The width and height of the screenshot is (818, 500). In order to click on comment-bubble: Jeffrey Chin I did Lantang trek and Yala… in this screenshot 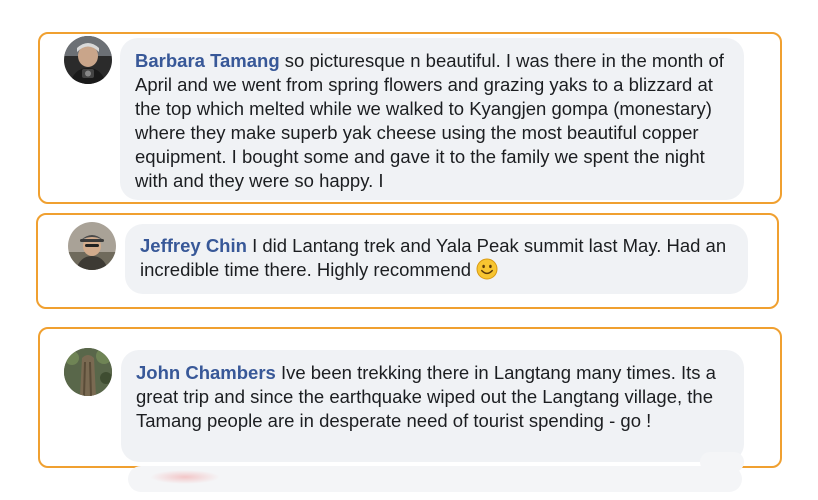, I will do `click(436, 259)`.